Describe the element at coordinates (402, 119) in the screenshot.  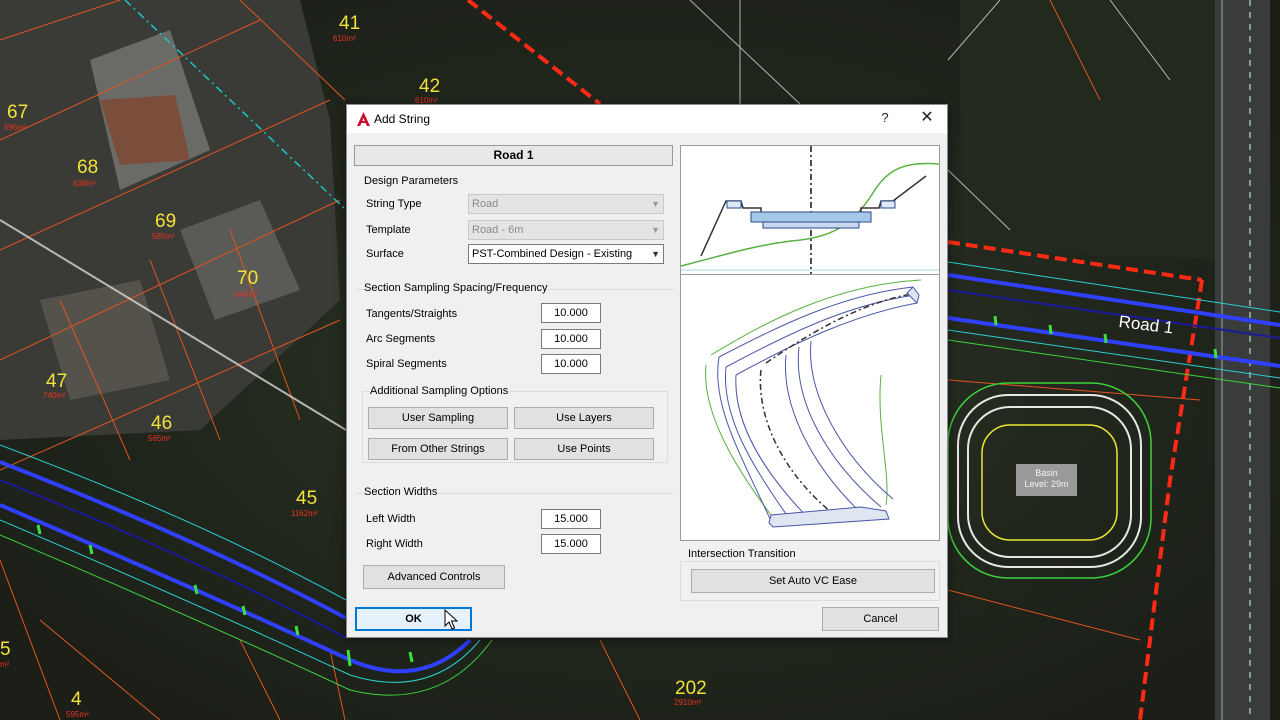
I see `dialog-title: Add String` at that location.